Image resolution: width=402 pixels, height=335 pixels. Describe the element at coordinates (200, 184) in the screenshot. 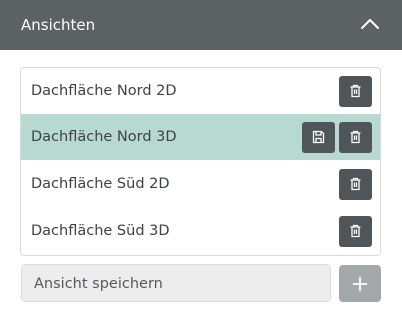

I see `view-item-sued-2d: Dachfläche Süd 2D` at that location.